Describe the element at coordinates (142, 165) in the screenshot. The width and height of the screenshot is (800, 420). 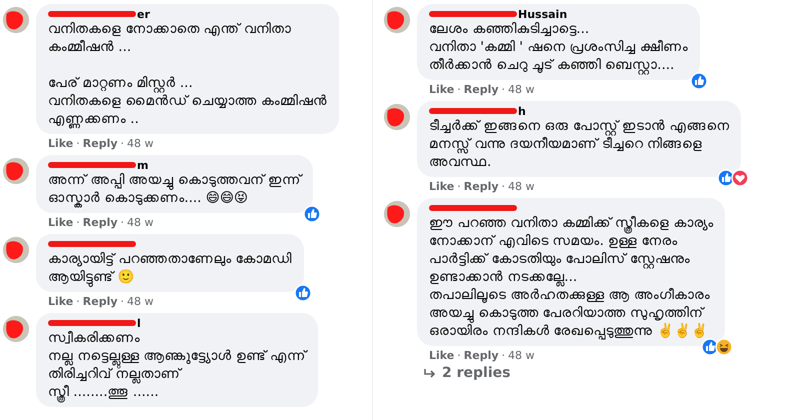
I see `author-name: m` at that location.